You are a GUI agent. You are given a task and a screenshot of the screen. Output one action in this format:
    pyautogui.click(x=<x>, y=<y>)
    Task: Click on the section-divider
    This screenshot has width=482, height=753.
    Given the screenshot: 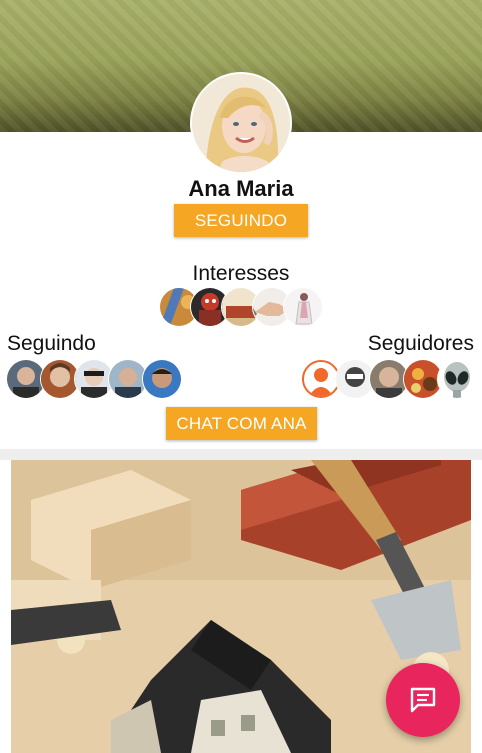 What is the action you would take?
    pyautogui.click(x=241, y=454)
    